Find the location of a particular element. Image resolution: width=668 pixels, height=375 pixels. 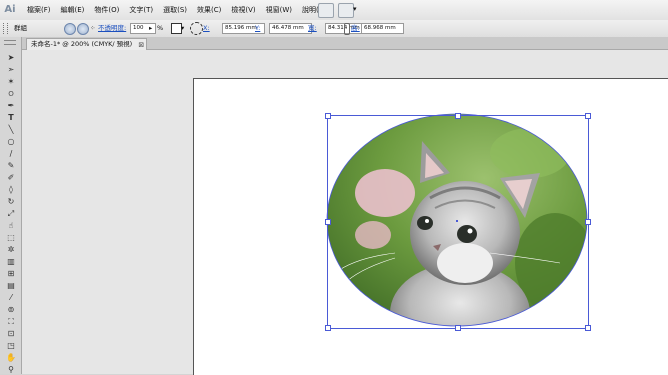

y-label: Y: is located at coordinates (257, 28).